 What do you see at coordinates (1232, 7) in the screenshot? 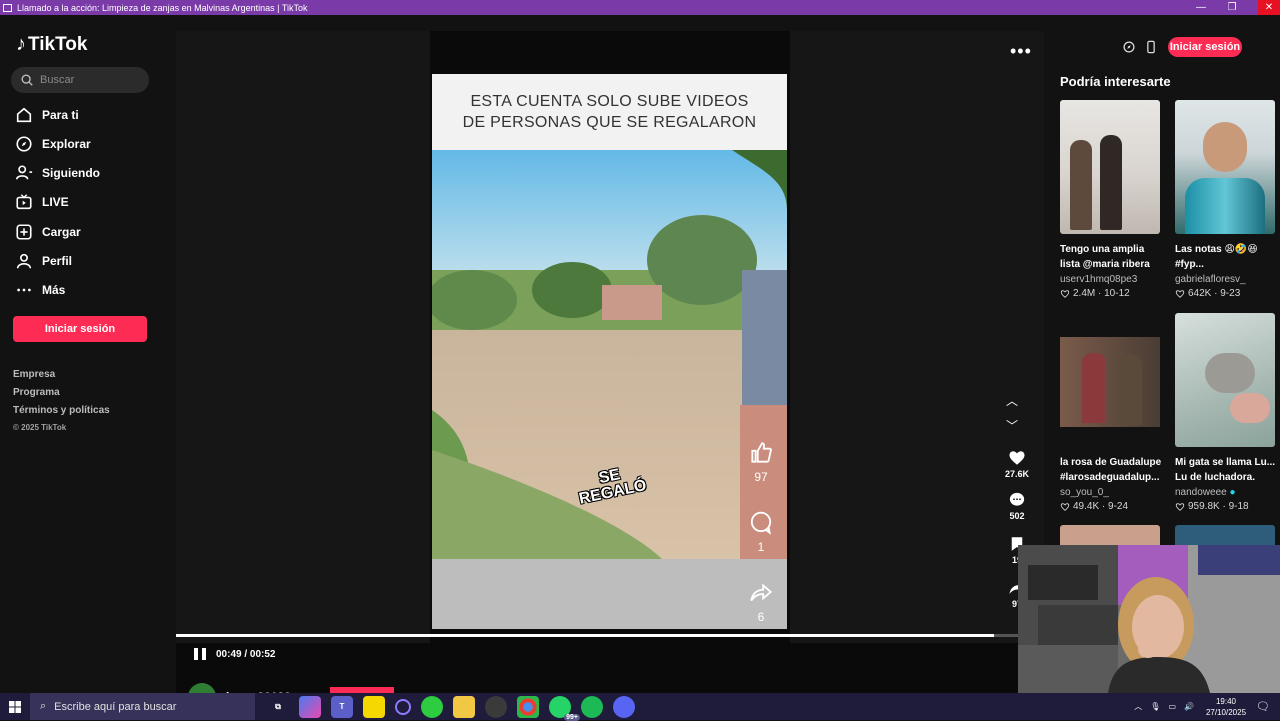
I see `restore-button: ❐` at bounding box center [1232, 7].